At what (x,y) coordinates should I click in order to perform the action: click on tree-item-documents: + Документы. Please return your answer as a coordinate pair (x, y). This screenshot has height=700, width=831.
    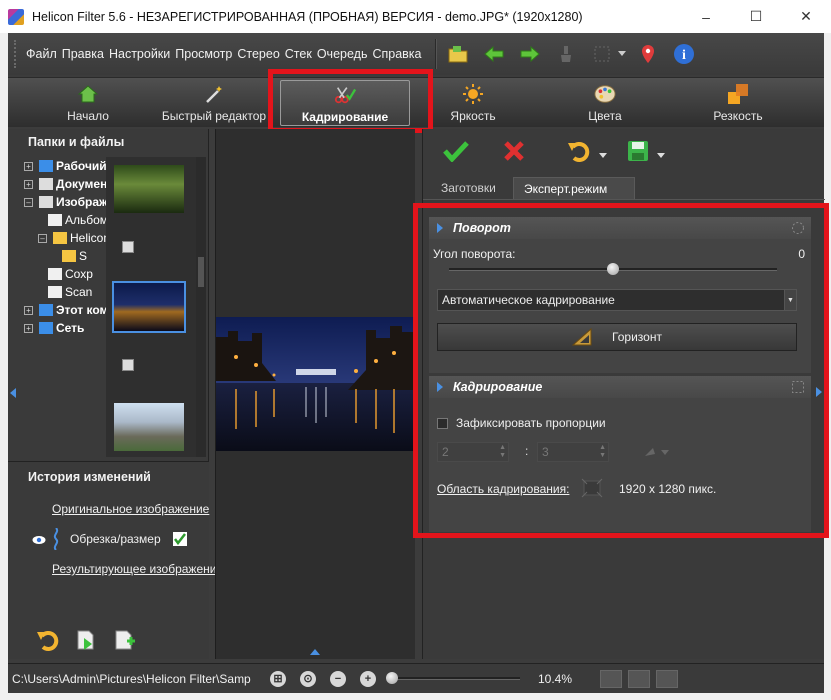
    Looking at the image, I should click on (65, 184).